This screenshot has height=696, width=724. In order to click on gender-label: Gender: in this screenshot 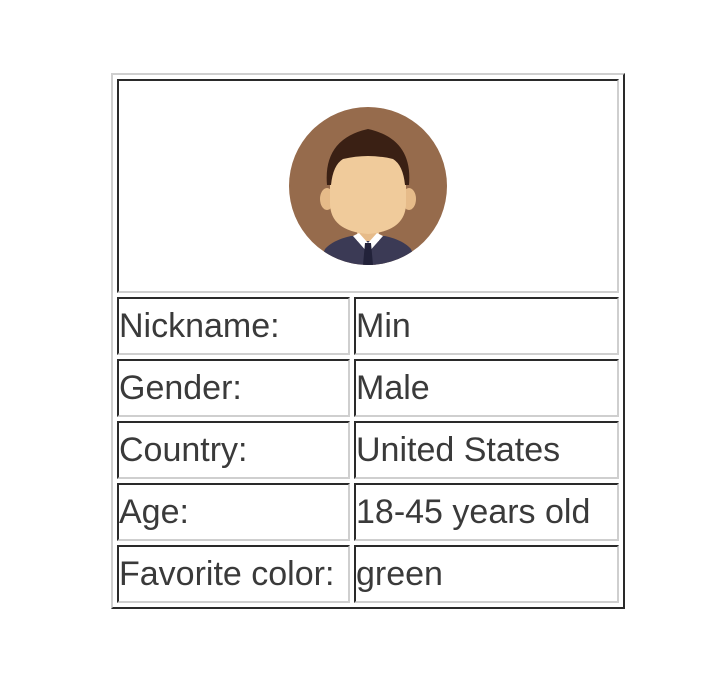, I will do `click(233, 388)`.